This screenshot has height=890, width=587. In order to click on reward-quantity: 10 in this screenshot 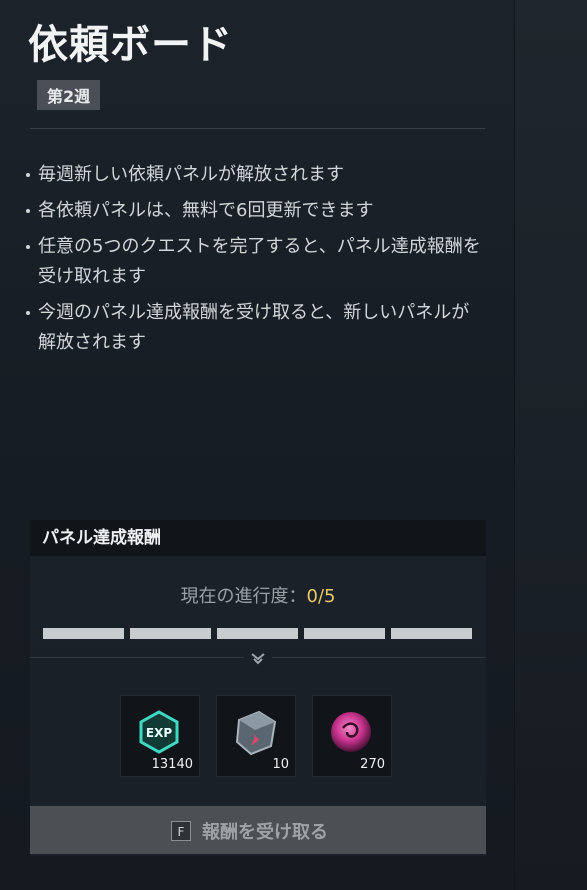, I will do `click(280, 764)`.